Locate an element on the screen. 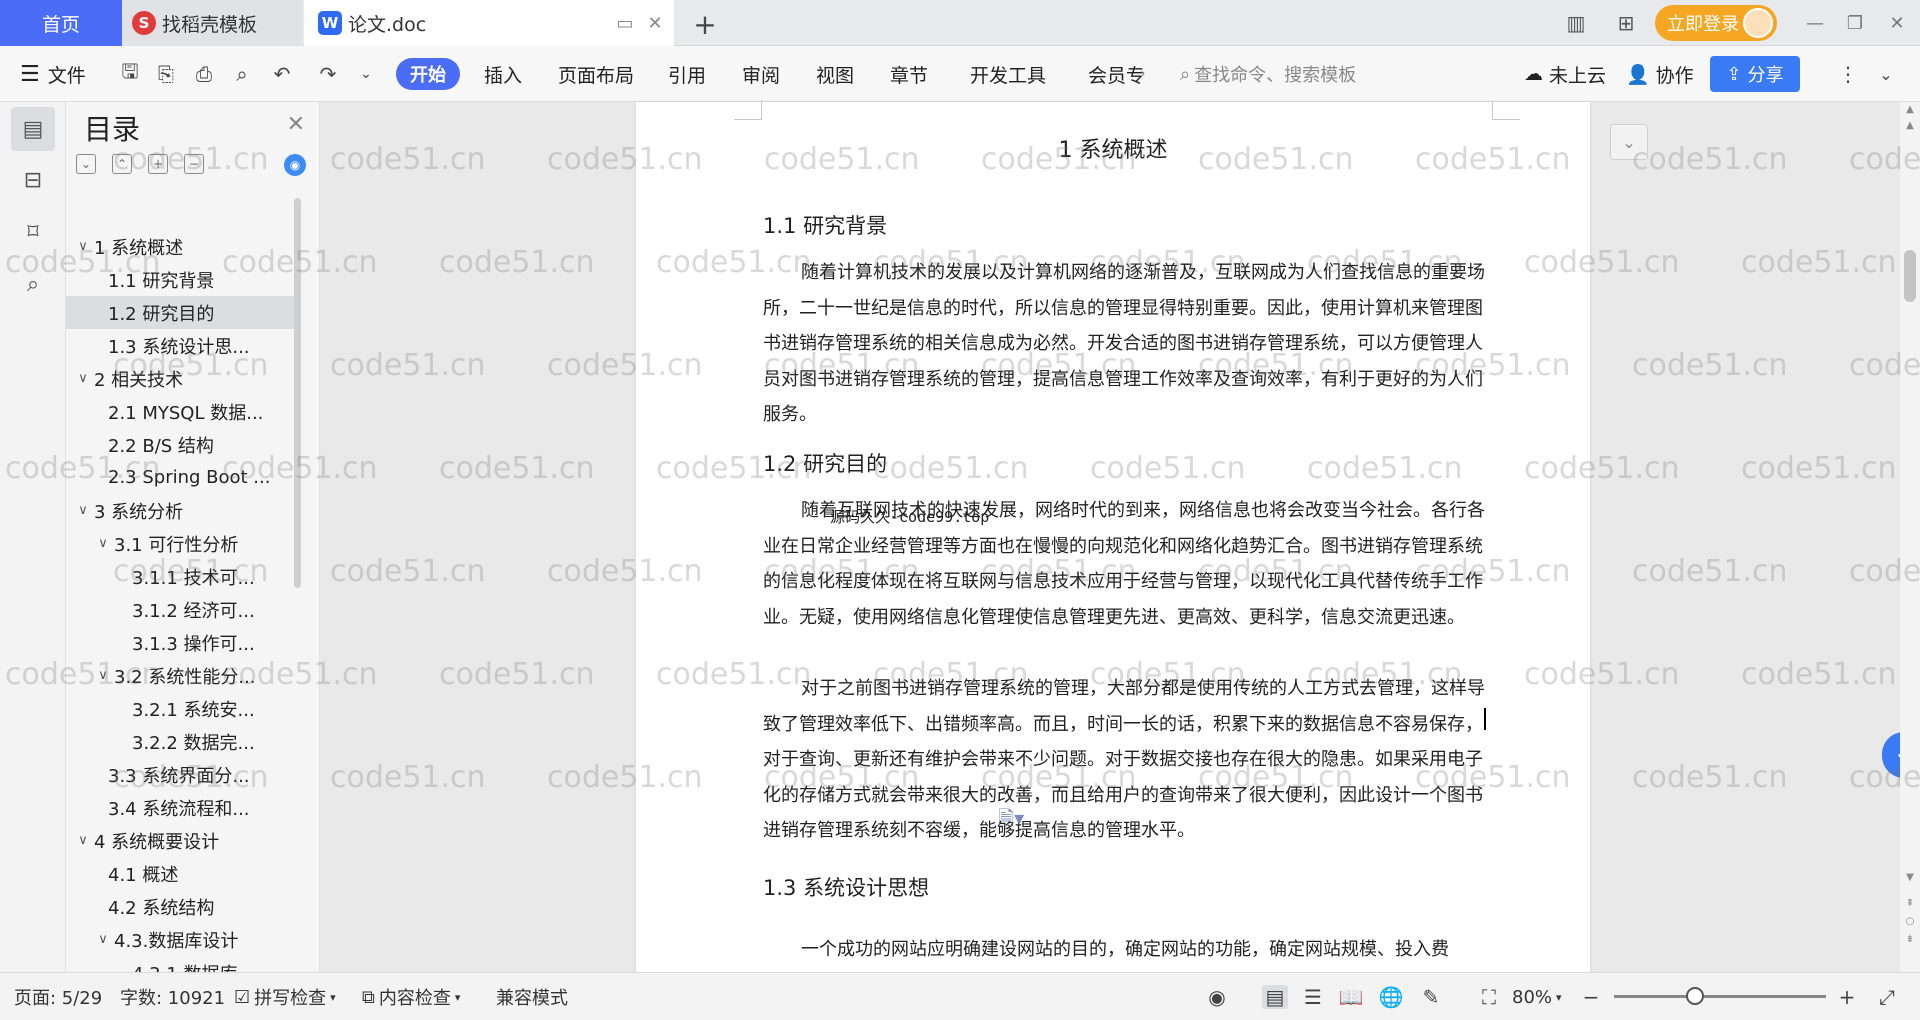 Image resolution: width=1920 pixels, height=1020 pixels. login-button: 立即登录 is located at coordinates (1716, 23).